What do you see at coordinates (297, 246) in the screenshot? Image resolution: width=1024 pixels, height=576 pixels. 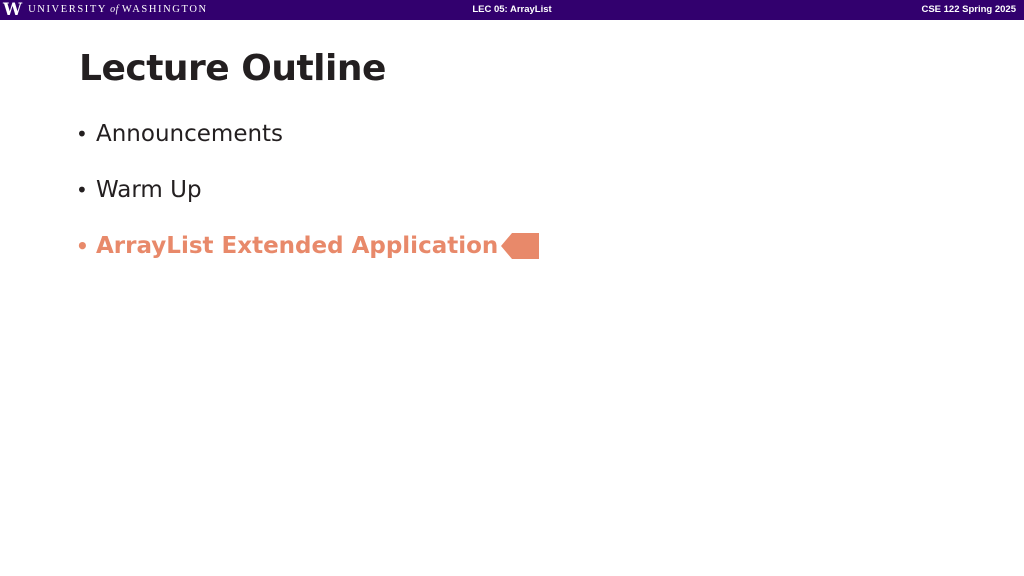 I see `outline-item-label: ArrayList Extended Application` at bounding box center [297, 246].